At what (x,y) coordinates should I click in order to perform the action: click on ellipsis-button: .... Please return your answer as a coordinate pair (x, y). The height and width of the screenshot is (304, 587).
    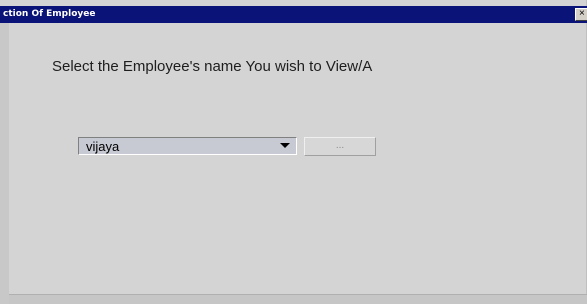
    Looking at the image, I should click on (340, 146).